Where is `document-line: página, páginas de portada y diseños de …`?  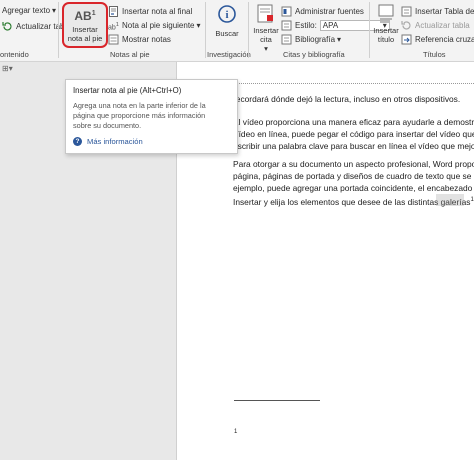
document-line: página, páginas de portada y diseños de … is located at coordinates (353, 176).